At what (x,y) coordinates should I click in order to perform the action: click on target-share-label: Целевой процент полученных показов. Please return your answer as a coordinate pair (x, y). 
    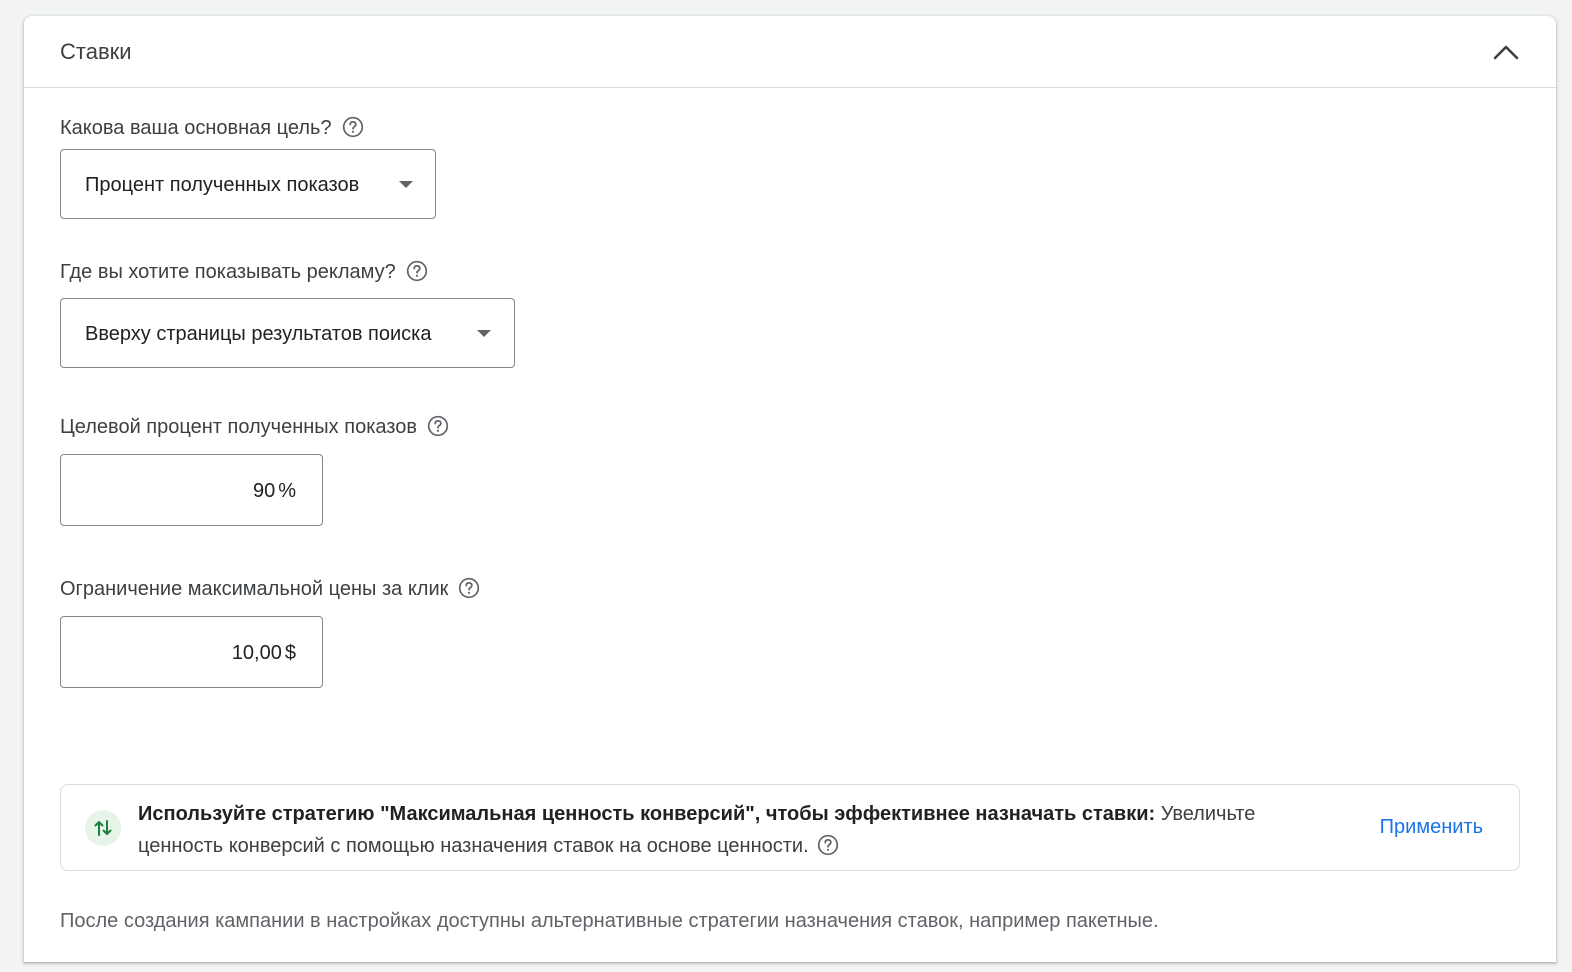
    Looking at the image, I should click on (254, 427).